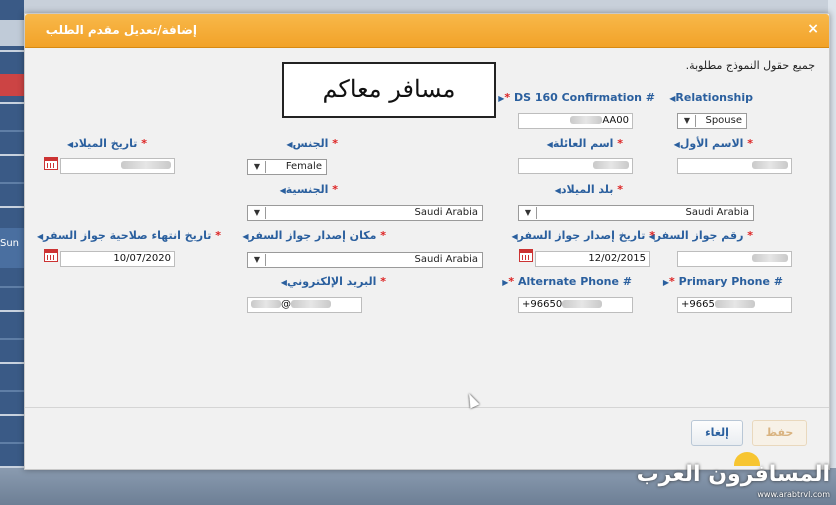 This screenshot has height=505, width=836. What do you see at coordinates (107, 143) in the screenshot?
I see `birth-date-label: * تاريخ الميلاد◀` at bounding box center [107, 143].